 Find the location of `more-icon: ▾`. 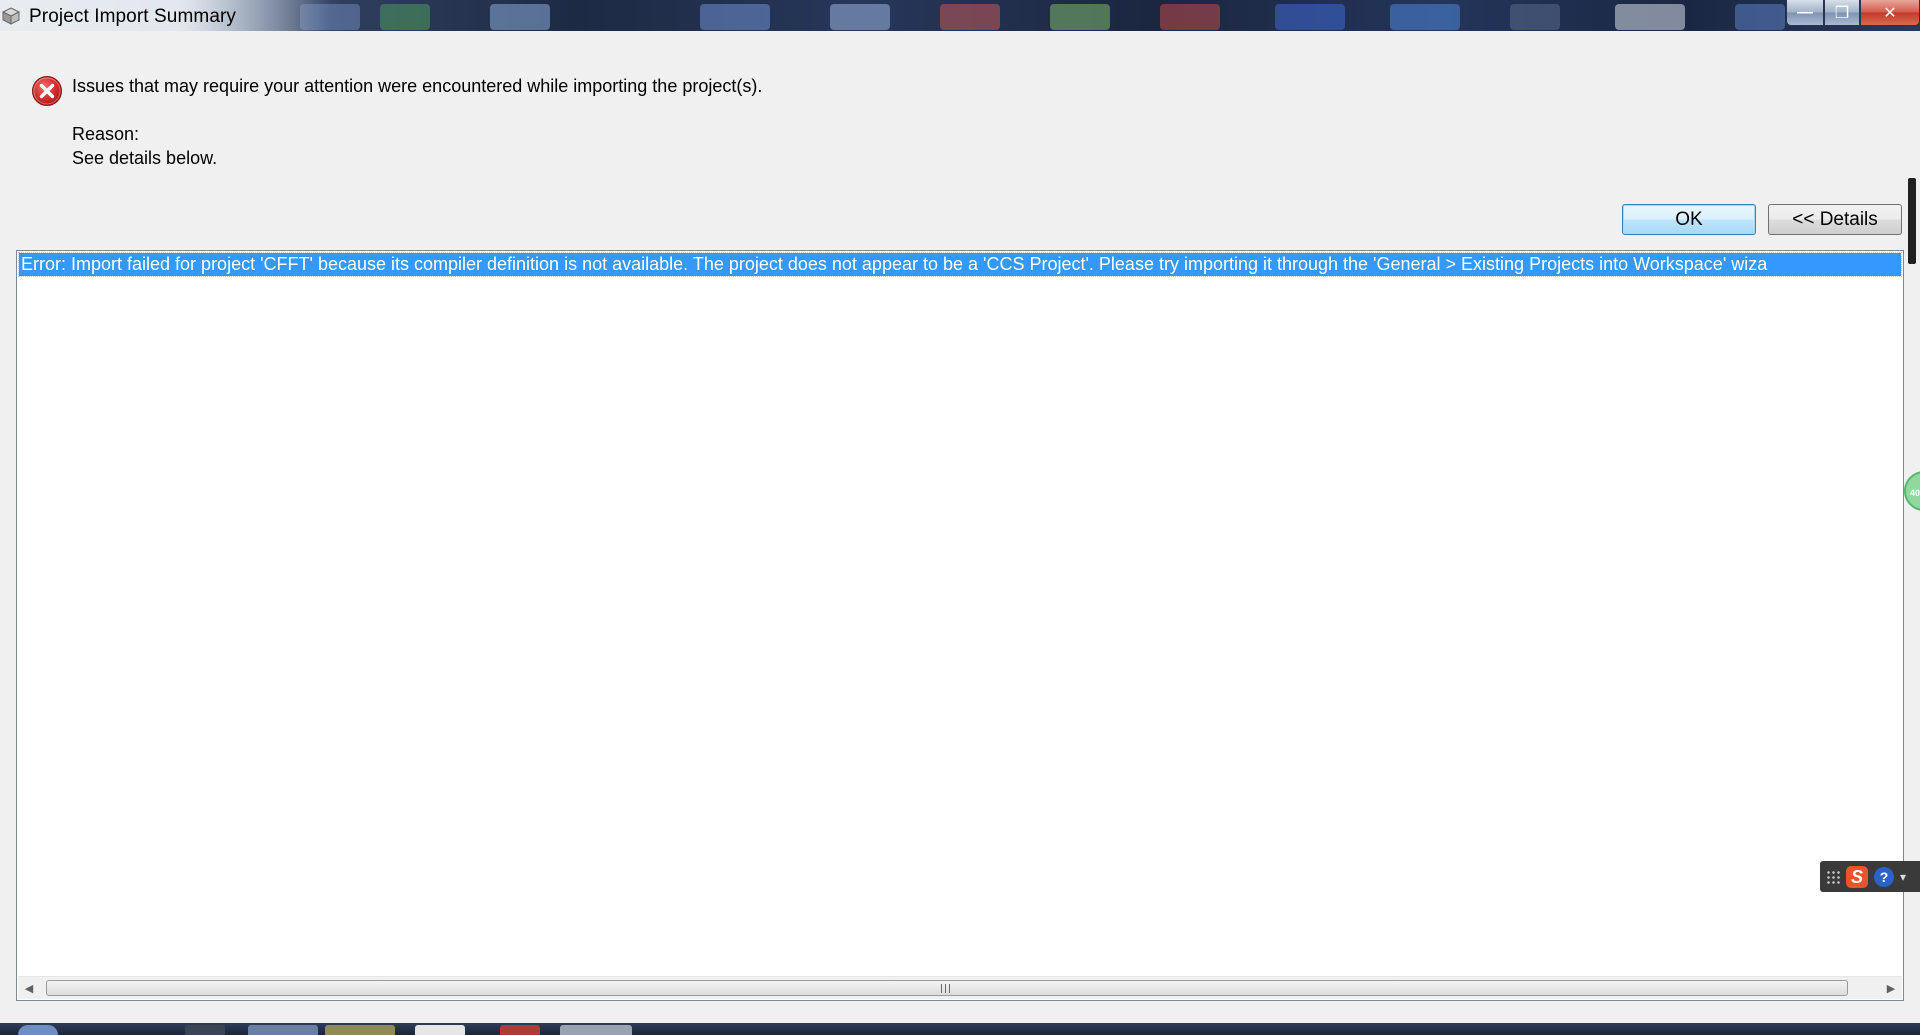

more-icon: ▾ is located at coordinates (1903, 877).